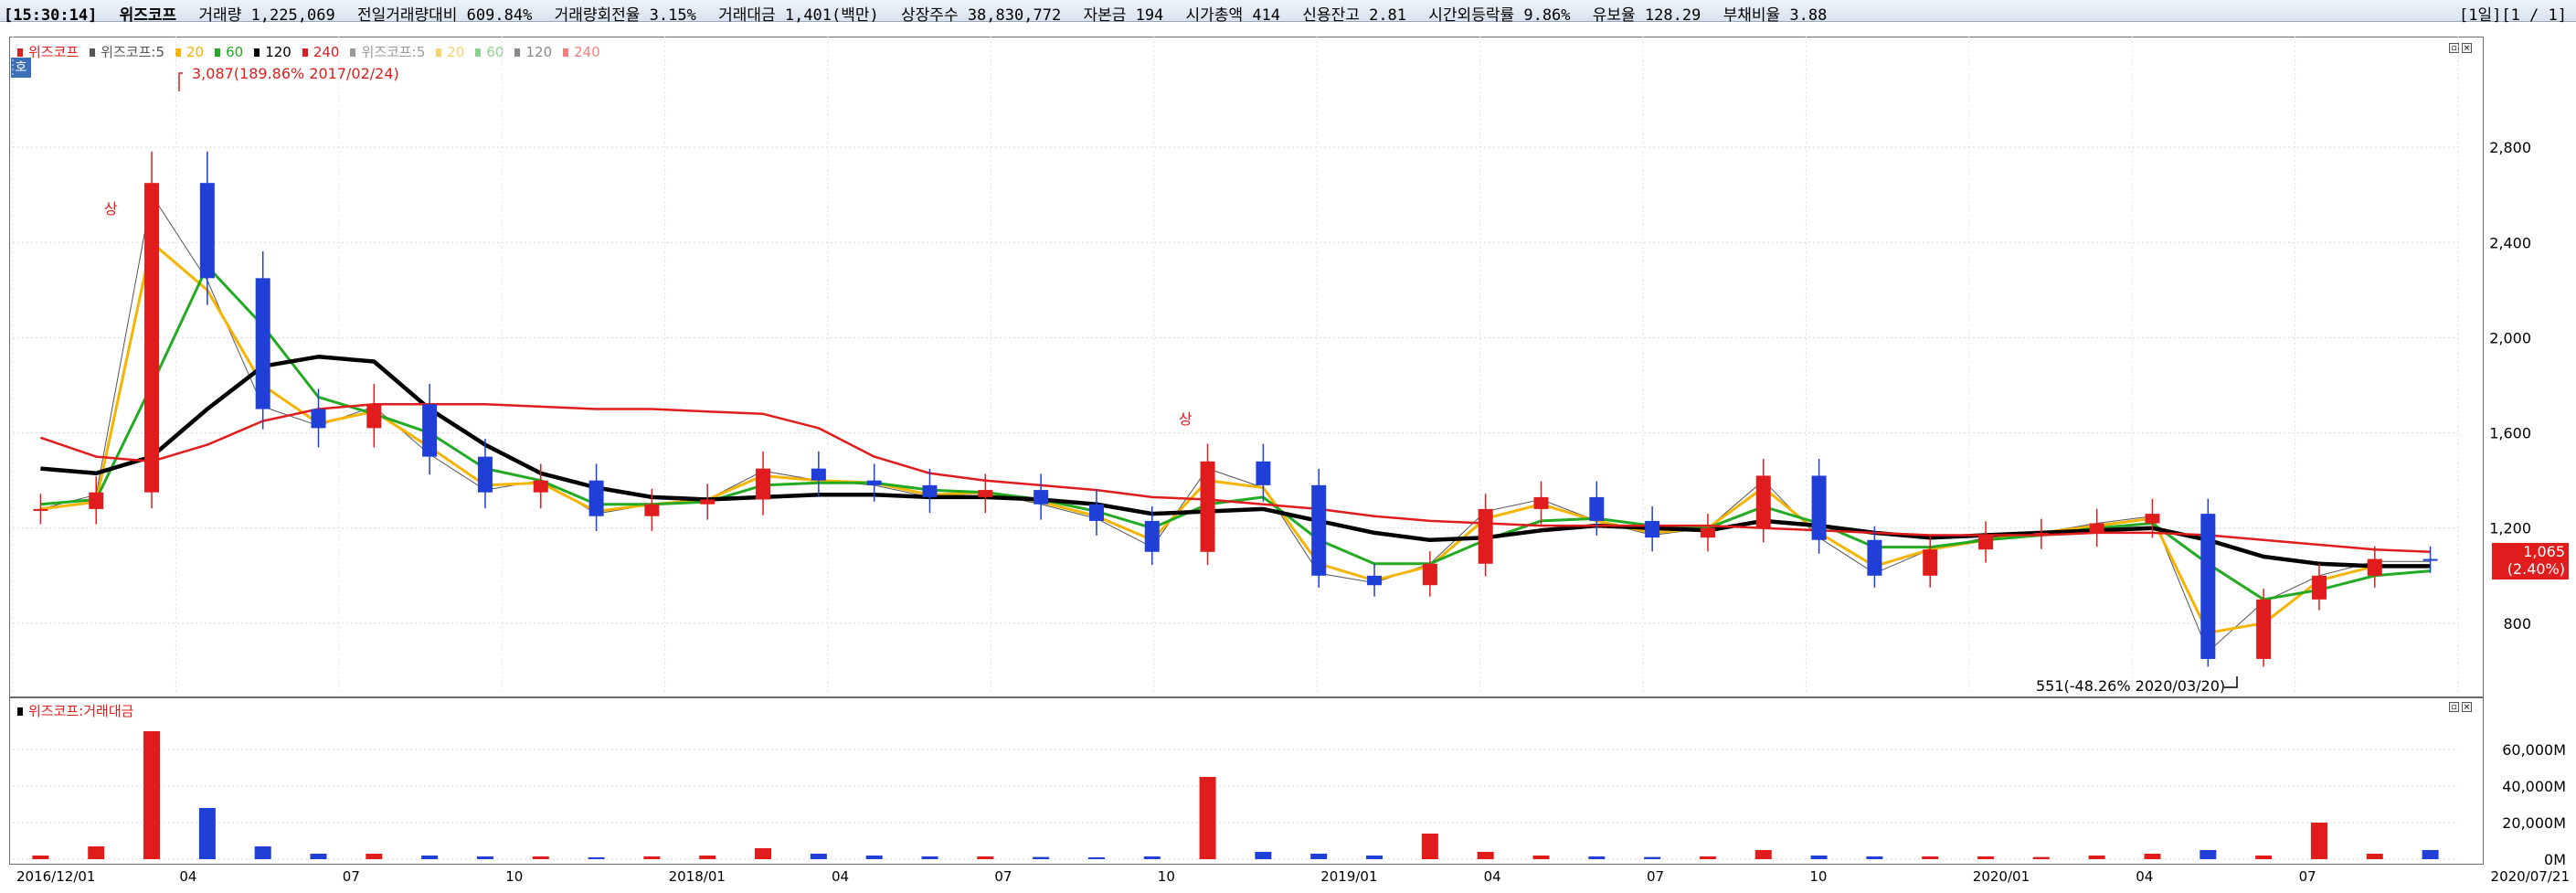 This screenshot has height=893, width=2576. Describe the element at coordinates (2536, 569) in the screenshot. I see `current-change: (2.40%)` at that location.